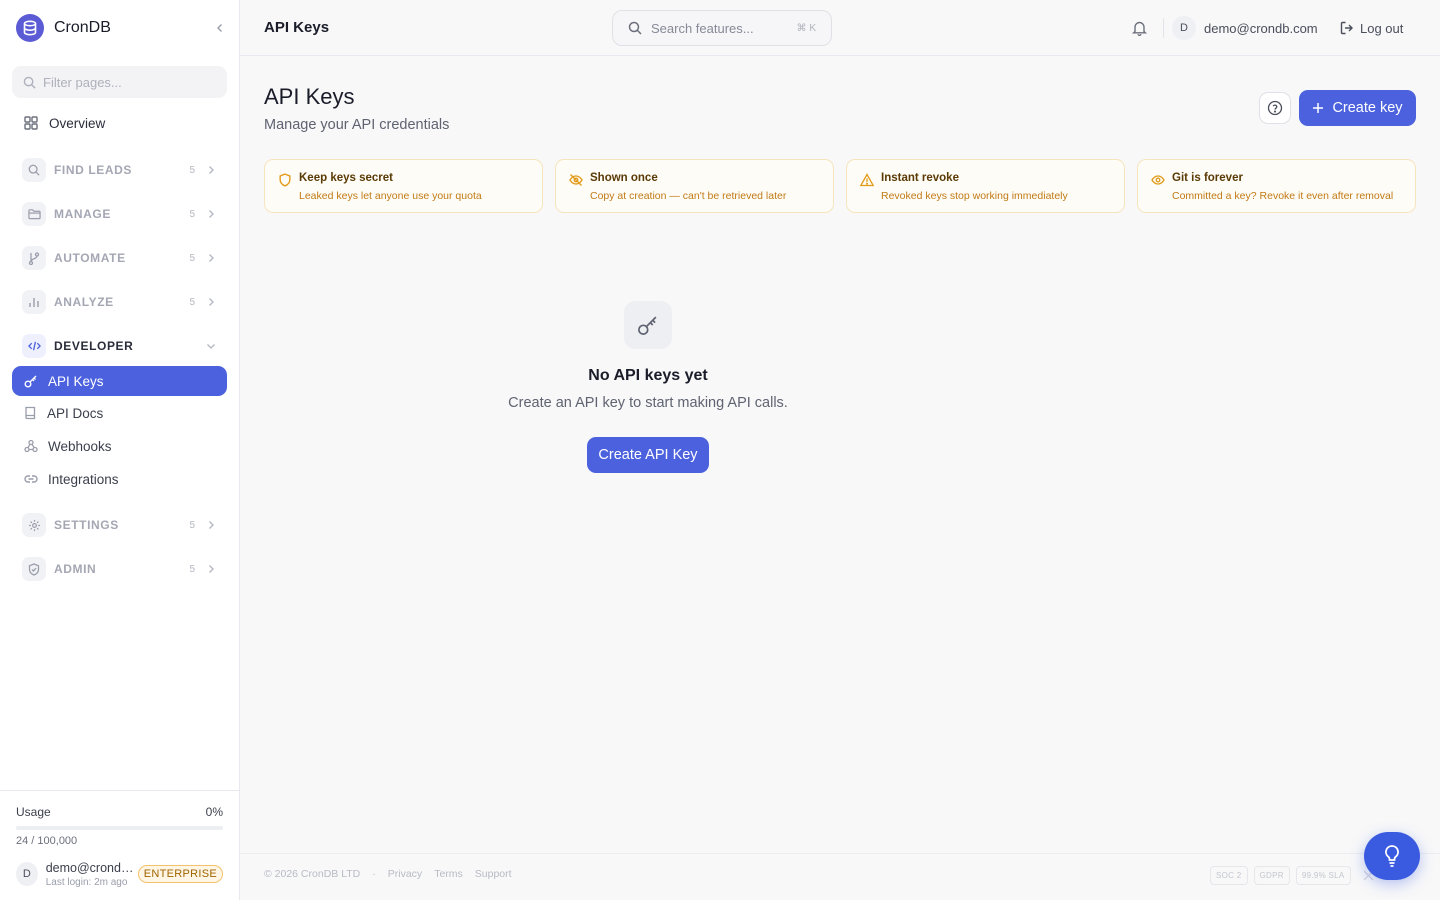 This screenshot has width=1440, height=900. What do you see at coordinates (77, 123) in the screenshot?
I see `sidebar-item-label: Overview` at bounding box center [77, 123].